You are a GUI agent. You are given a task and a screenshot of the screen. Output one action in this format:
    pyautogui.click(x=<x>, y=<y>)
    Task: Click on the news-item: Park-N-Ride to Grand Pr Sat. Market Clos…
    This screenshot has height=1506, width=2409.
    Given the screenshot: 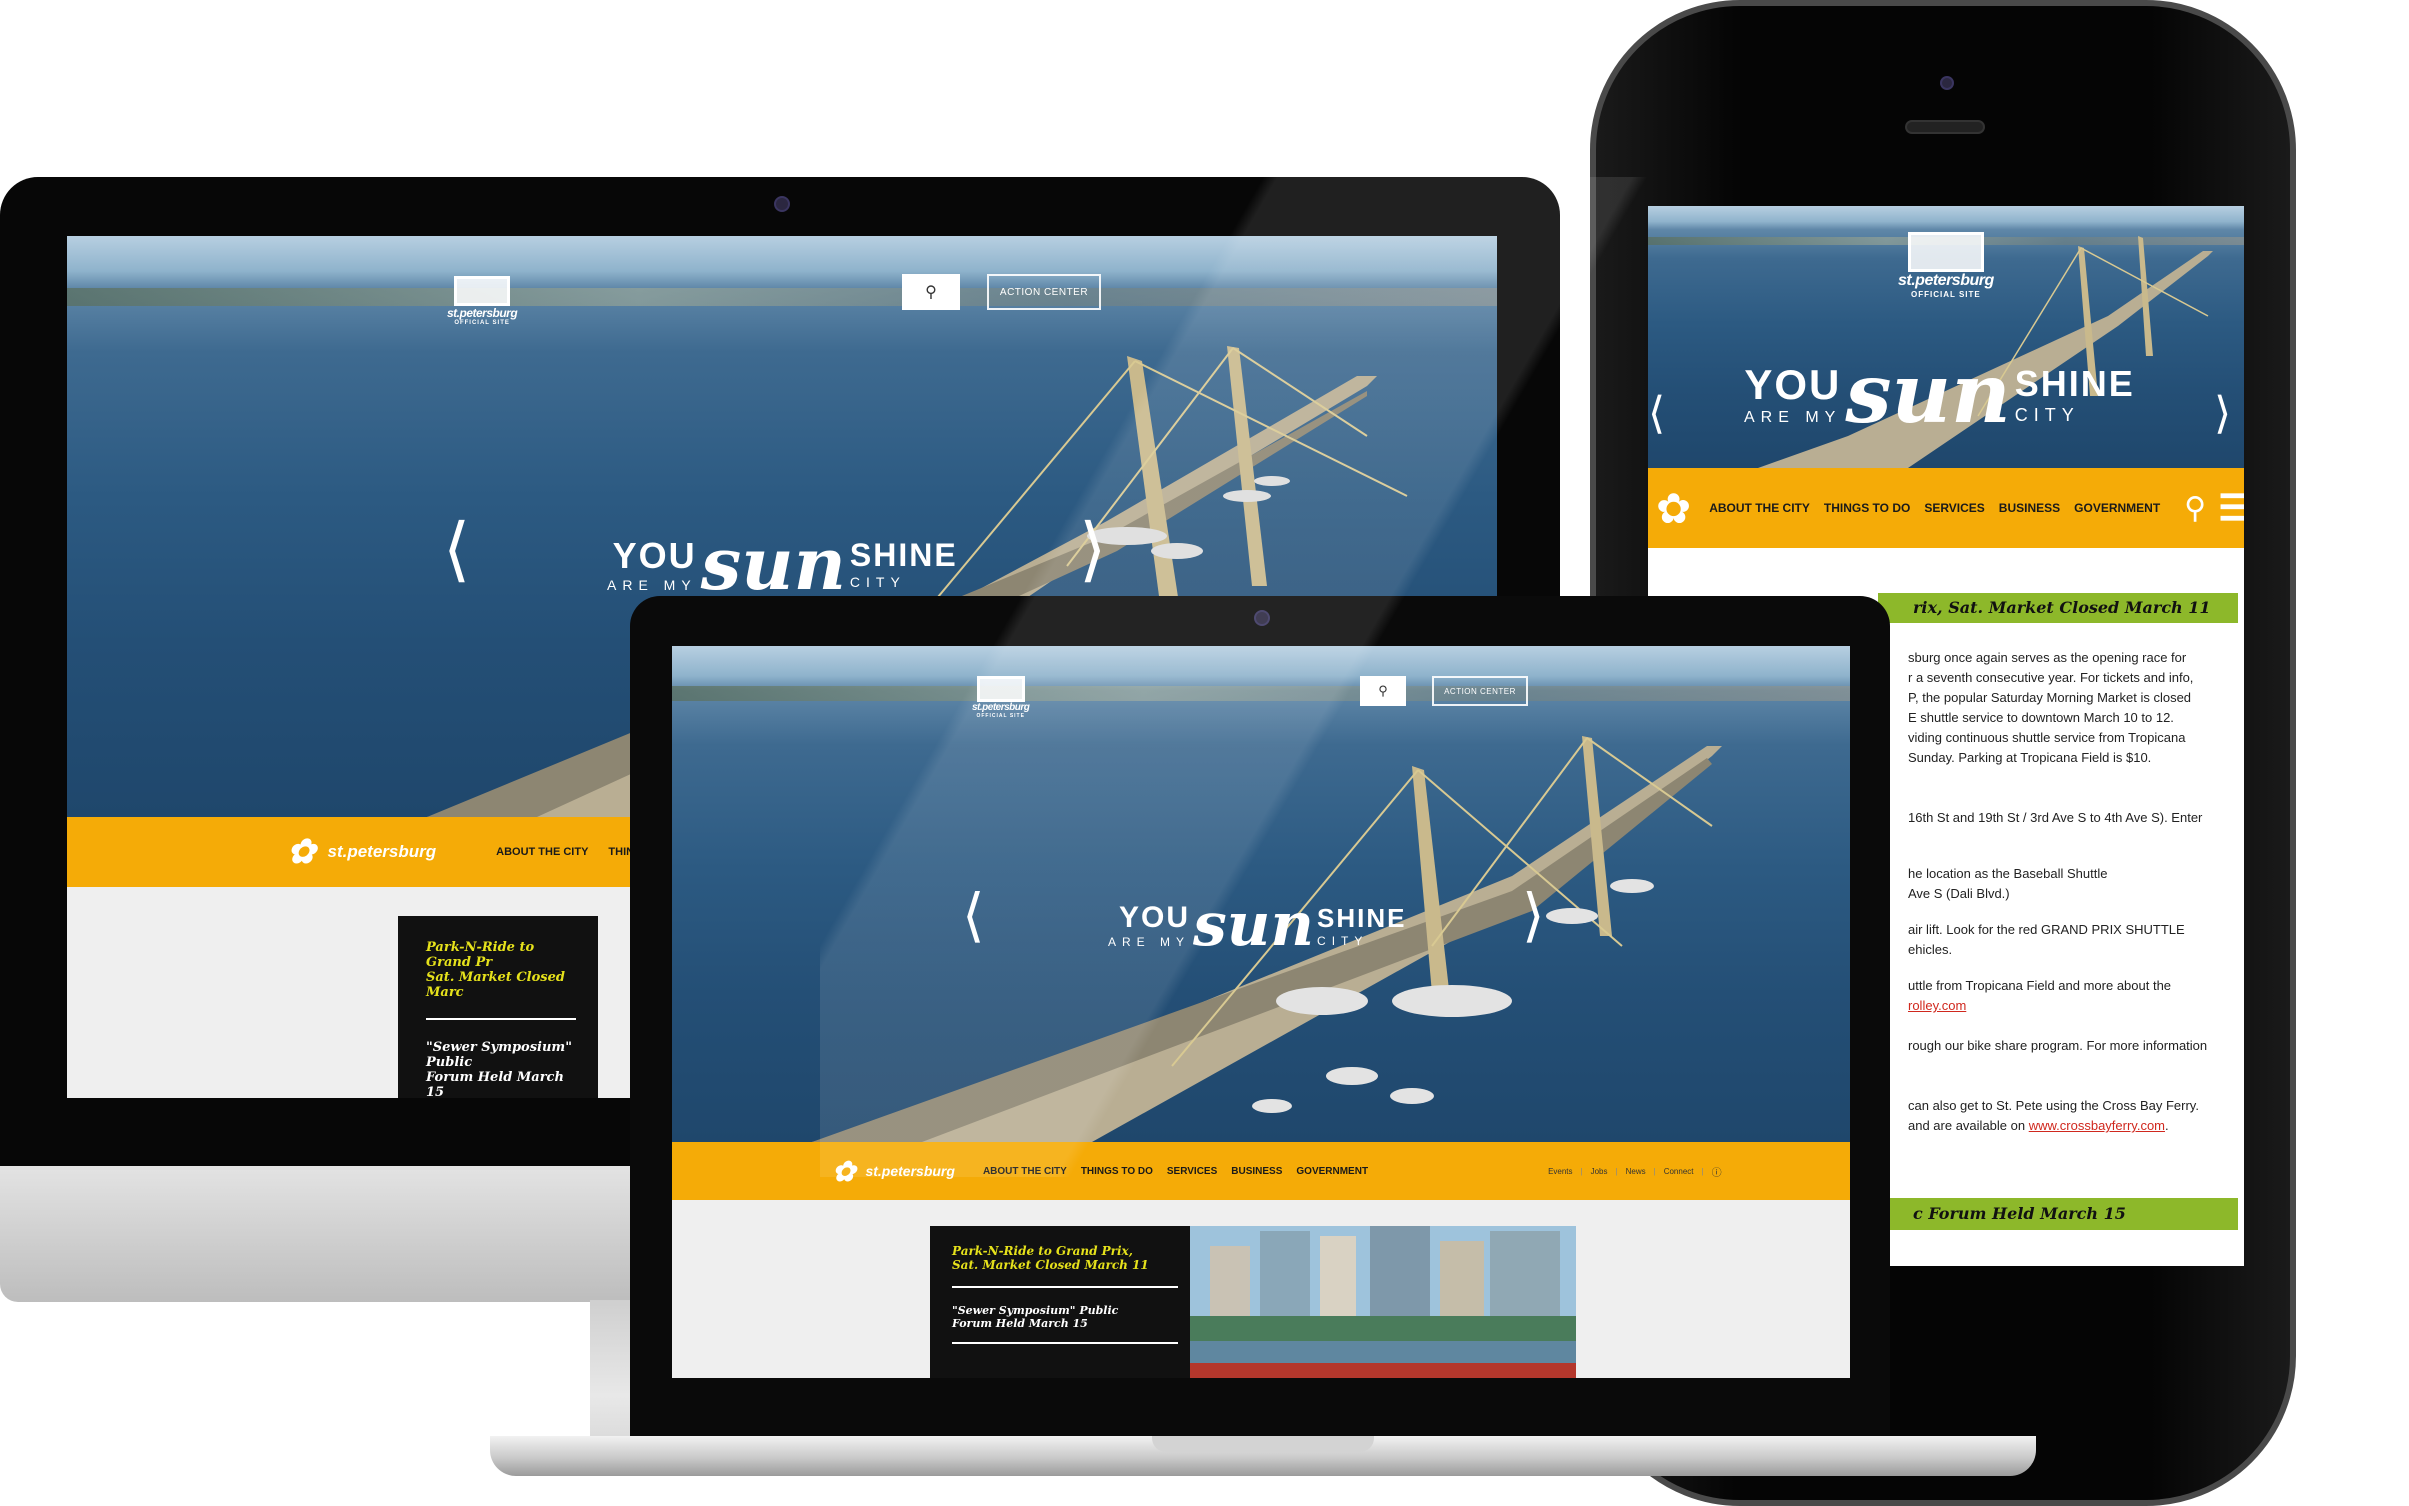 What is the action you would take?
    pyautogui.click(x=501, y=980)
    